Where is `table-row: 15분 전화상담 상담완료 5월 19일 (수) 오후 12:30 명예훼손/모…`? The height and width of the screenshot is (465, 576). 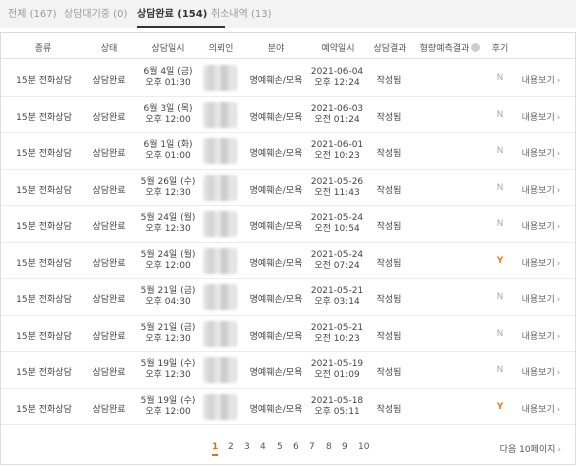
table-row: 15분 전화상담 상담완료 5월 19일 (수) 오후 12:30 명예훼손/모… is located at coordinates (288, 370).